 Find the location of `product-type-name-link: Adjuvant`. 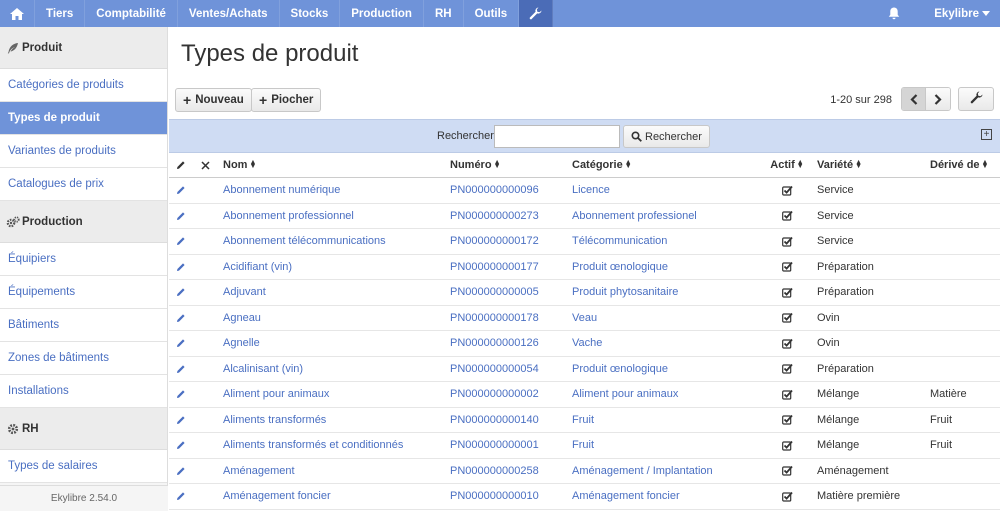

product-type-name-link: Adjuvant is located at coordinates (244, 292).